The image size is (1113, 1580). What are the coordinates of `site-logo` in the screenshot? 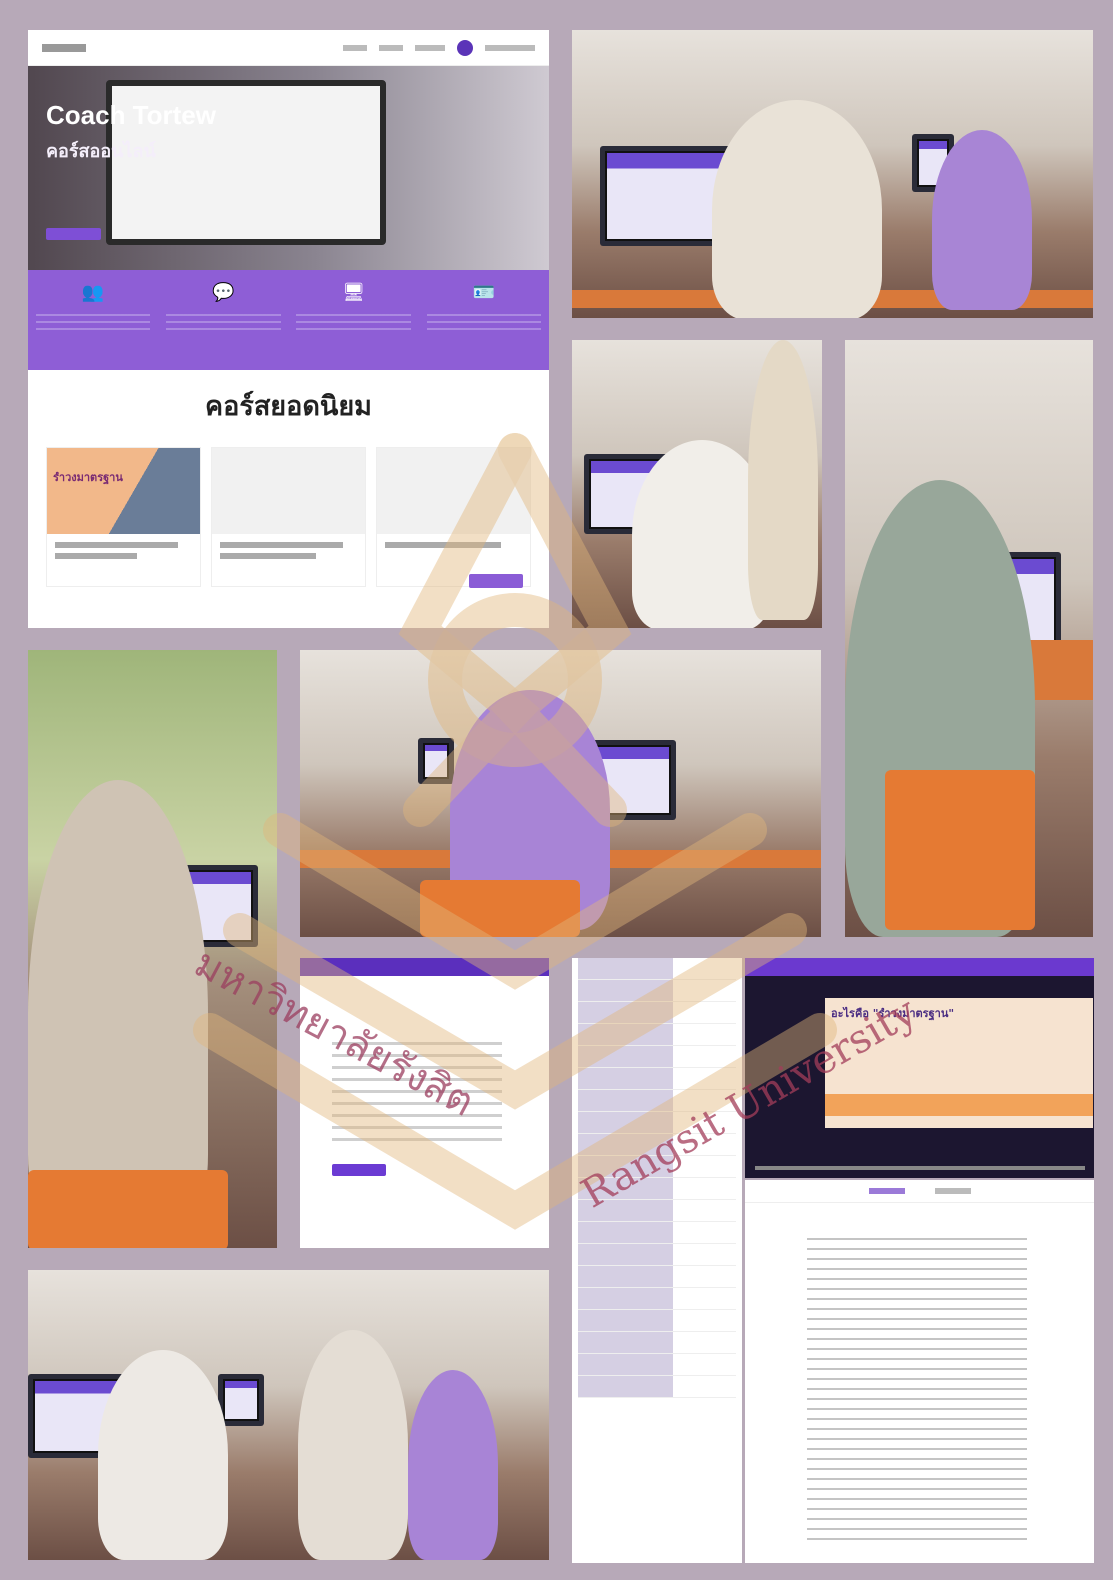 It's located at (64, 47).